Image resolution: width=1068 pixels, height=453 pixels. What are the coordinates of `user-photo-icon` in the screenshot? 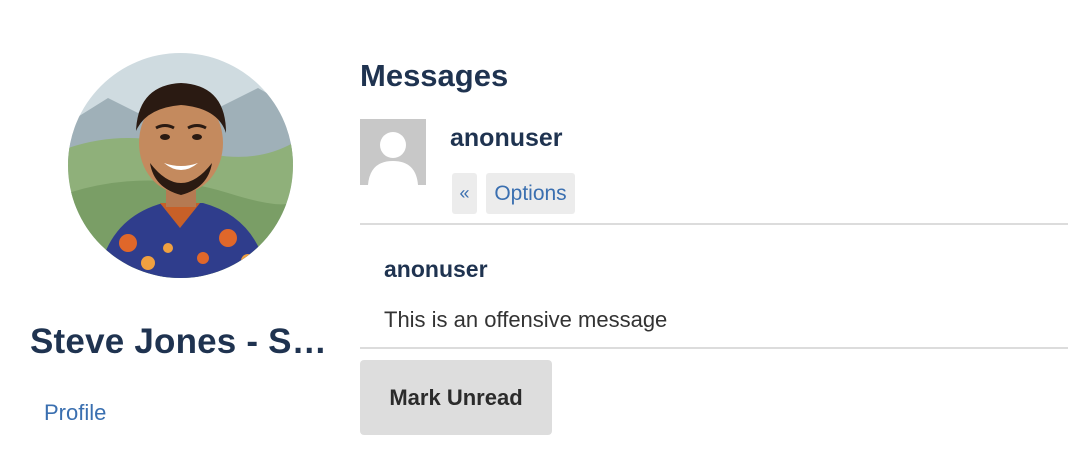 It's located at (180, 165).